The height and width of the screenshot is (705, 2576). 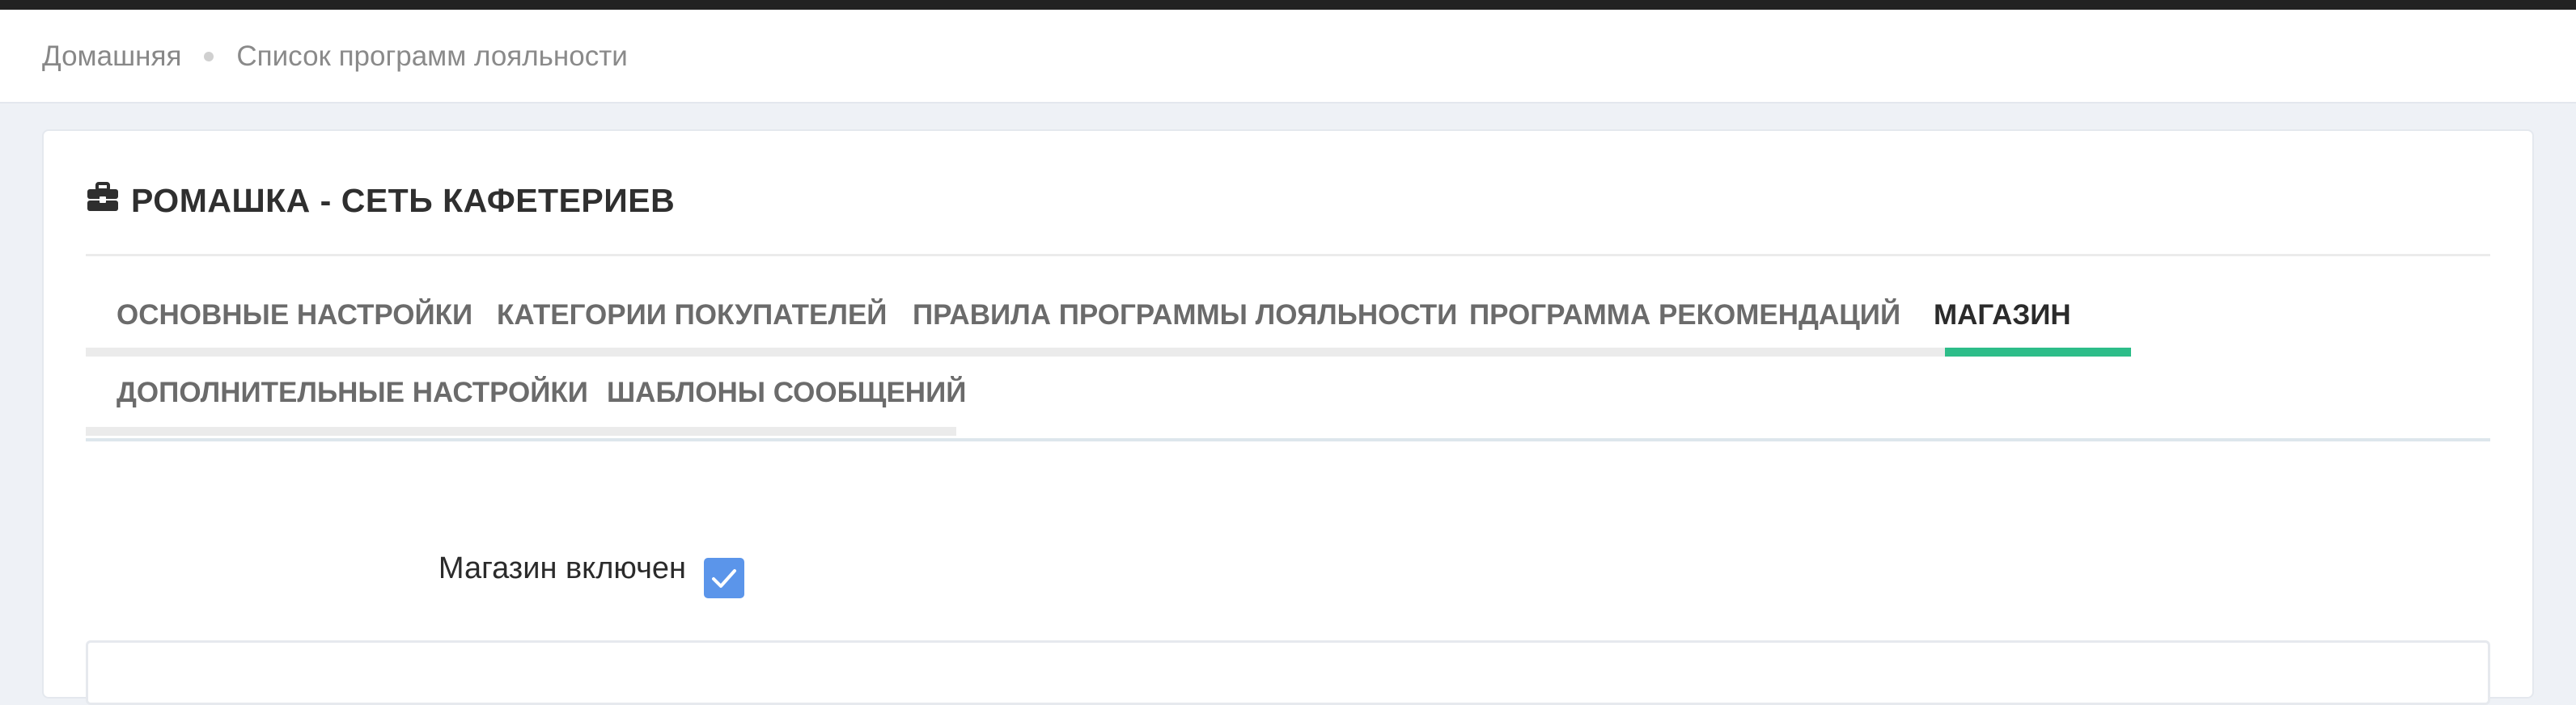 What do you see at coordinates (352, 393) in the screenshot?
I see `tab-additional-settings: ДОПОЛНИТЕЛЬНЫЕ НАСТРОЙКИ` at bounding box center [352, 393].